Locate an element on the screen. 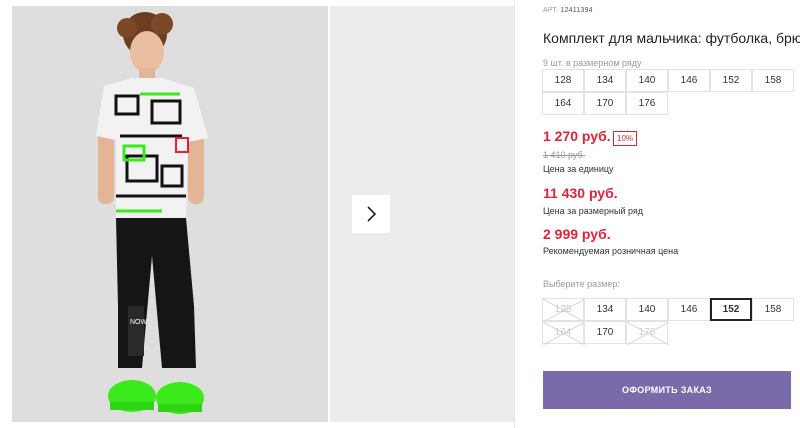  range-size-cell: 158 is located at coordinates (773, 80).